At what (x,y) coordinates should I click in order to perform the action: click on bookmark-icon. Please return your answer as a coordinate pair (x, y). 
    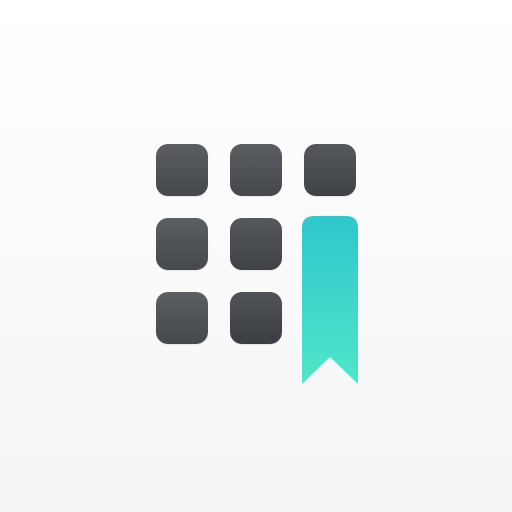
    Looking at the image, I should click on (330, 300).